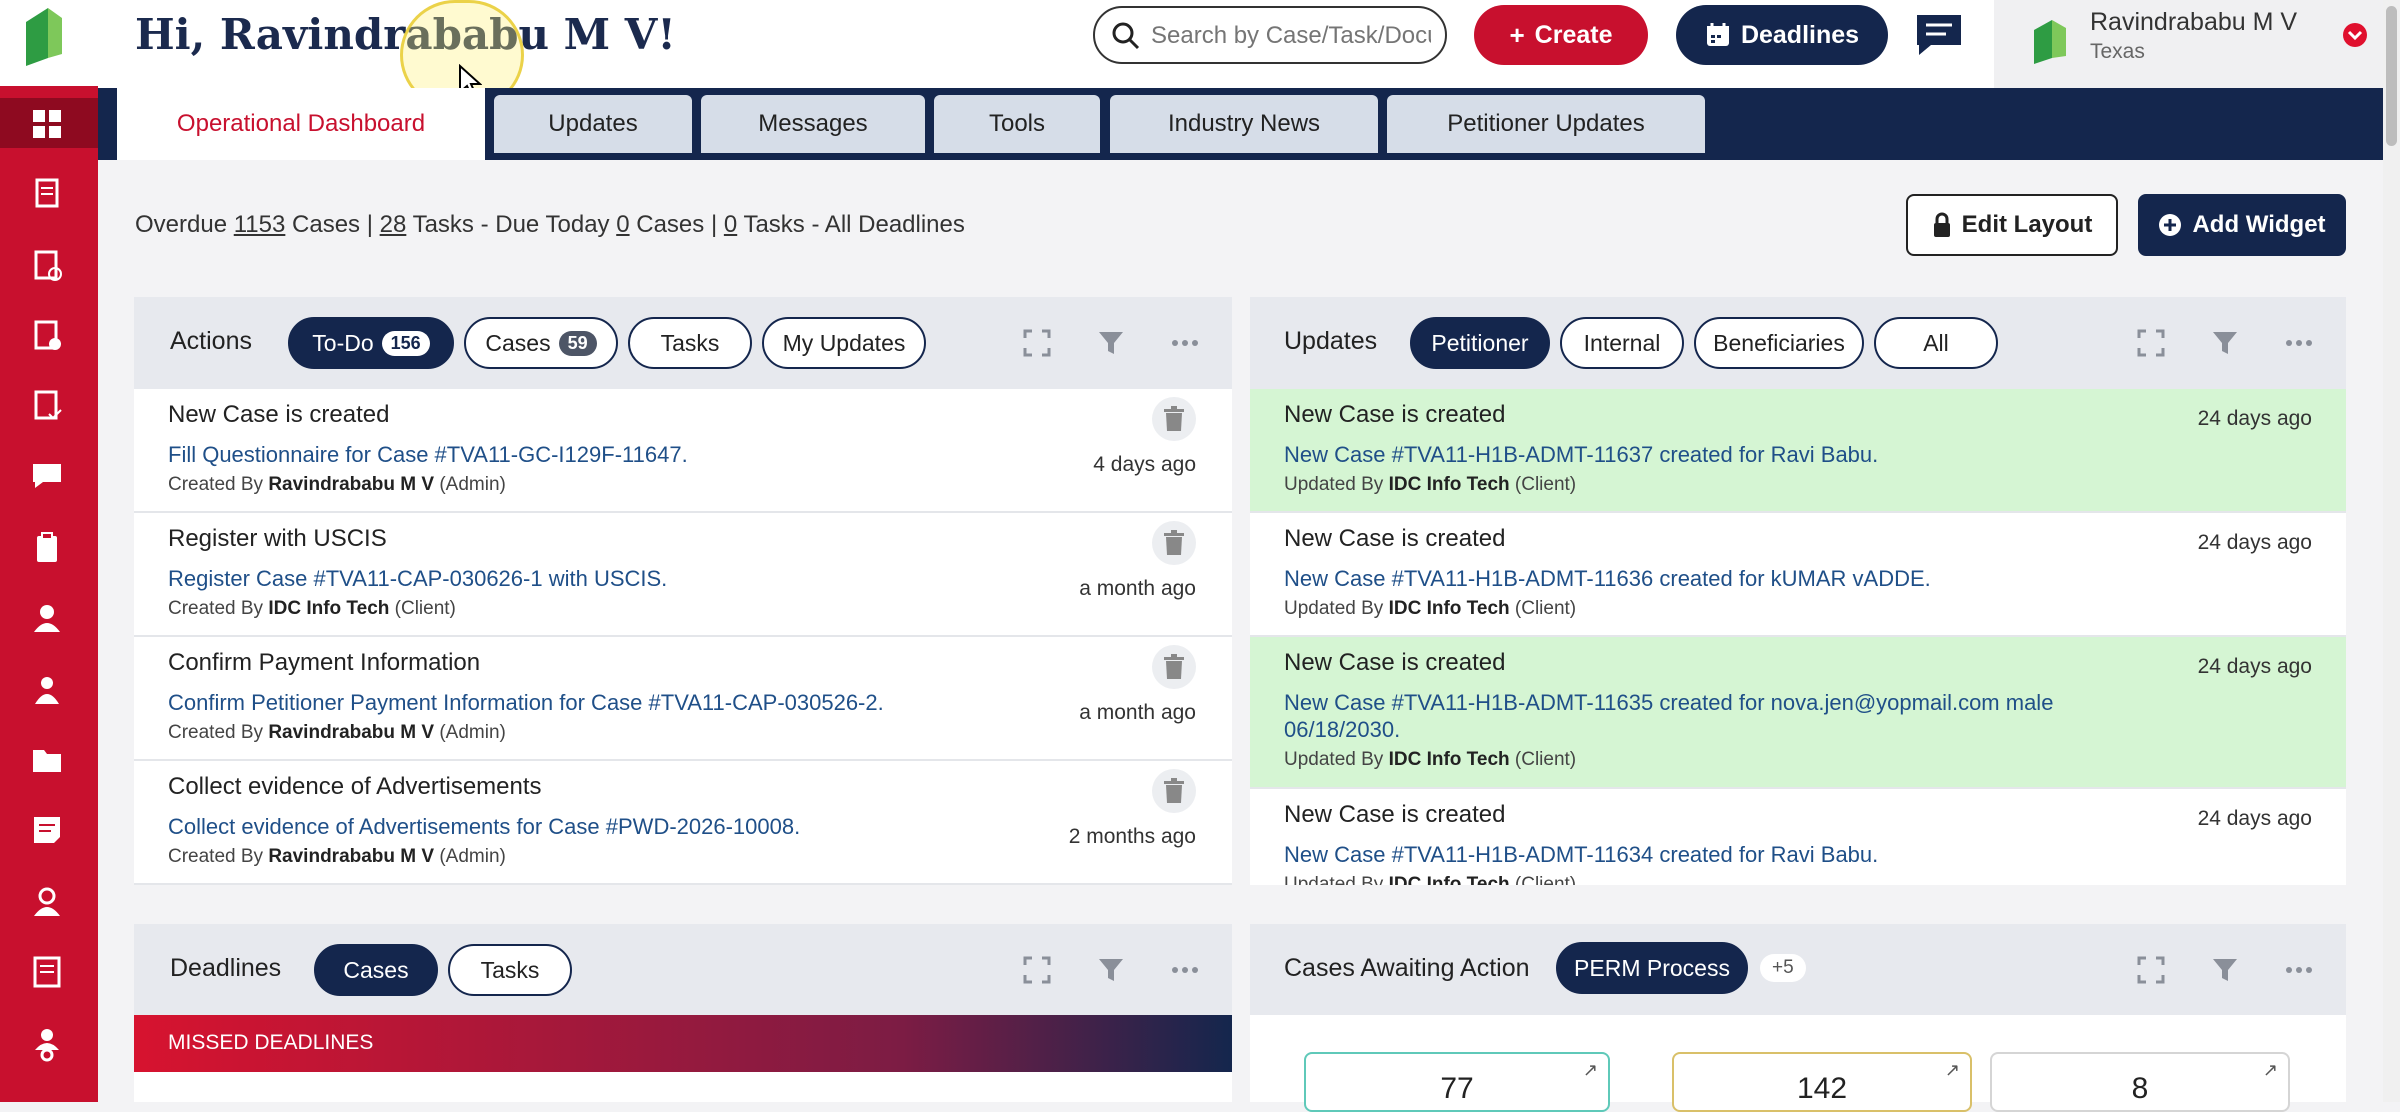  What do you see at coordinates (844, 343) in the screenshot?
I see `filter-my-updates: My Updates` at bounding box center [844, 343].